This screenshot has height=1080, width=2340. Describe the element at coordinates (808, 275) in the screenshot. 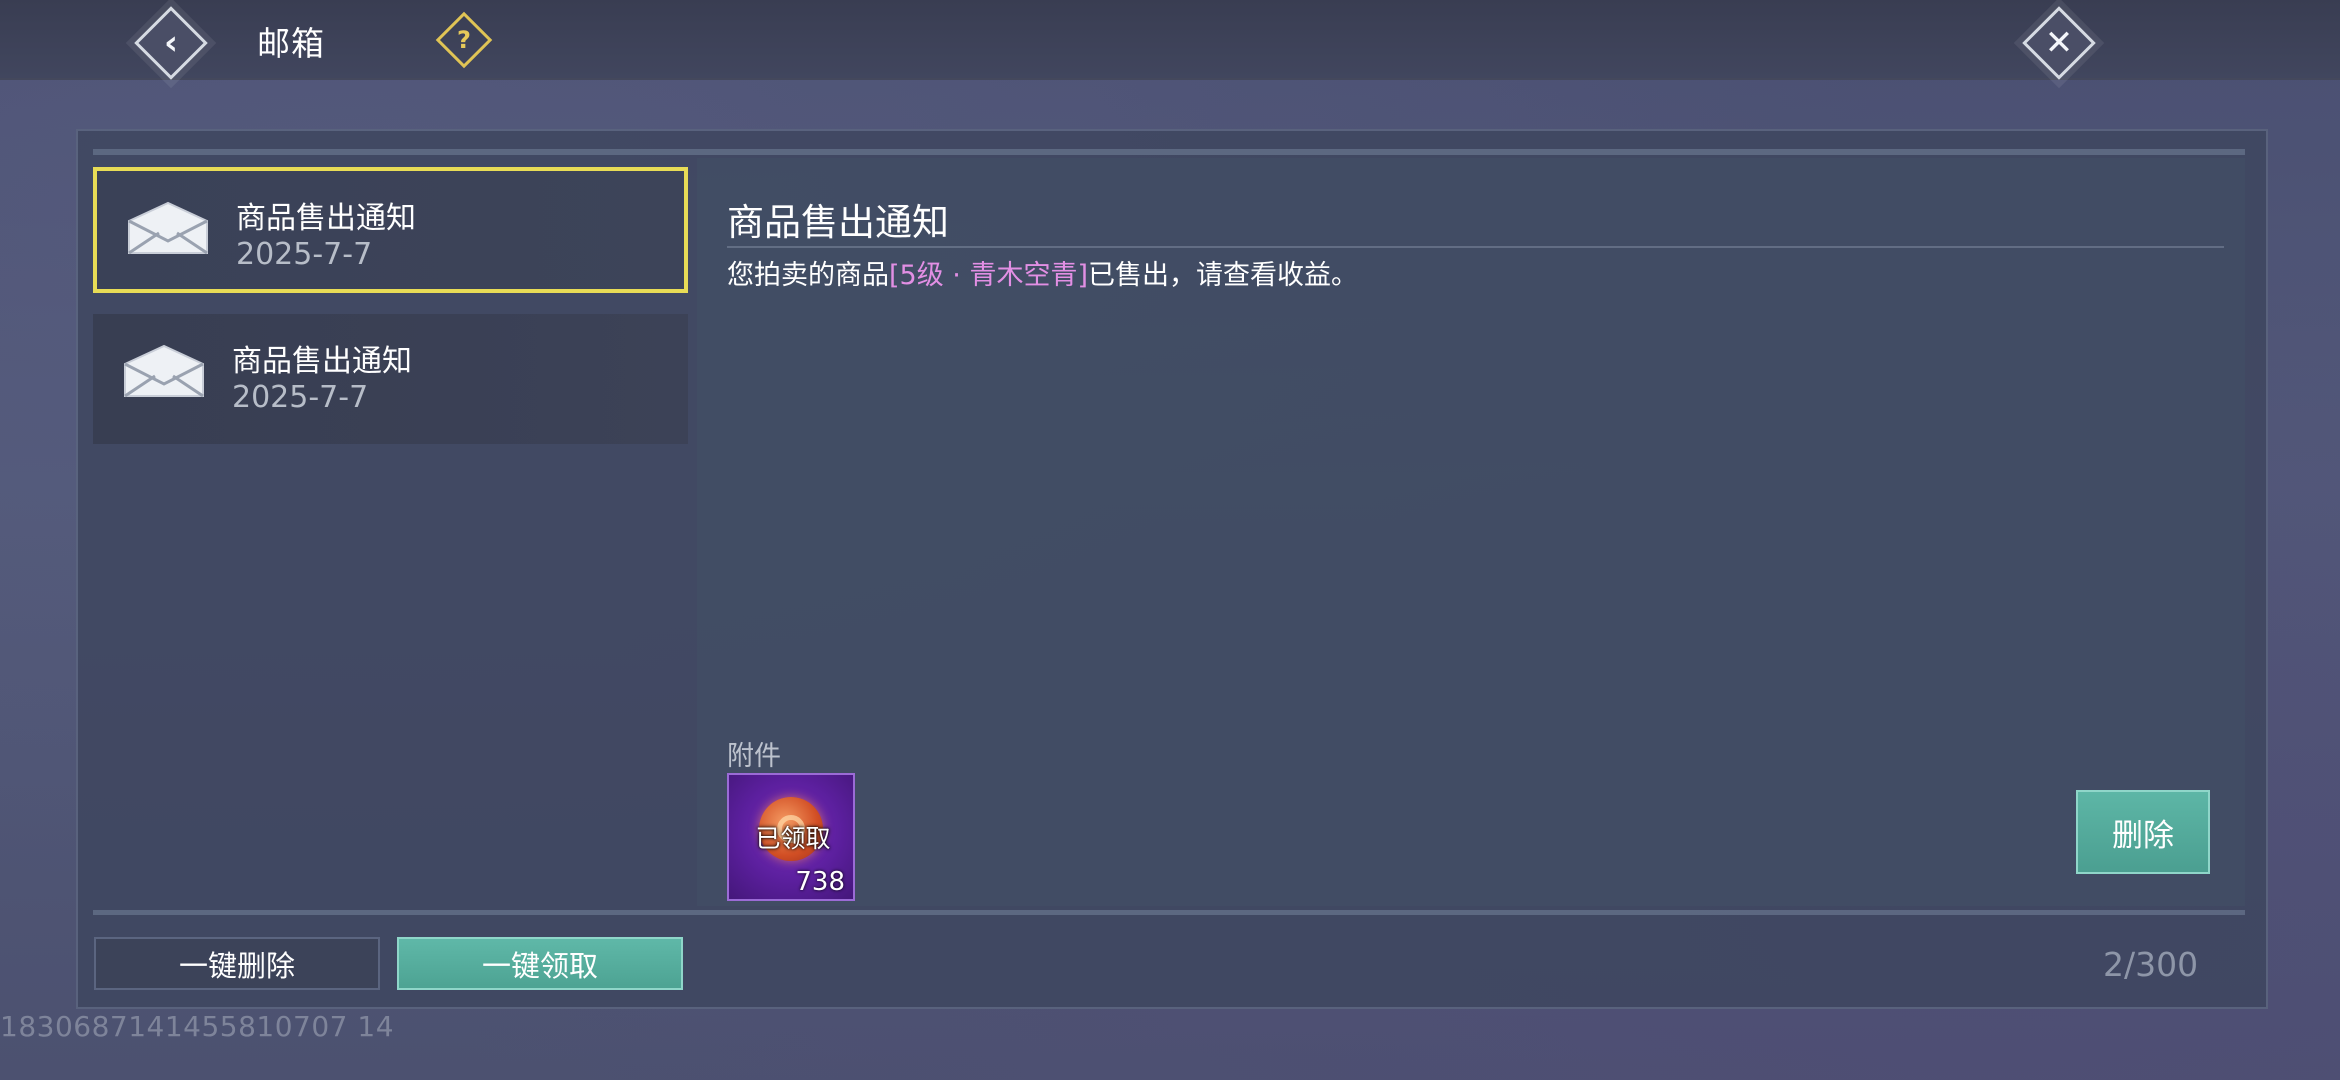

I see `detail-body-prefix: 您拍卖的商品` at that location.